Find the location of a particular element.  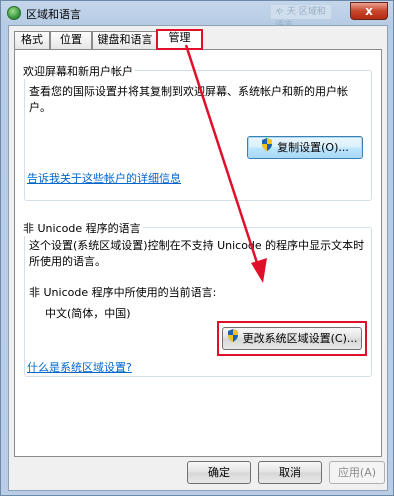

tab-keyboards-languages: 键盘和语言 is located at coordinates (125, 40).